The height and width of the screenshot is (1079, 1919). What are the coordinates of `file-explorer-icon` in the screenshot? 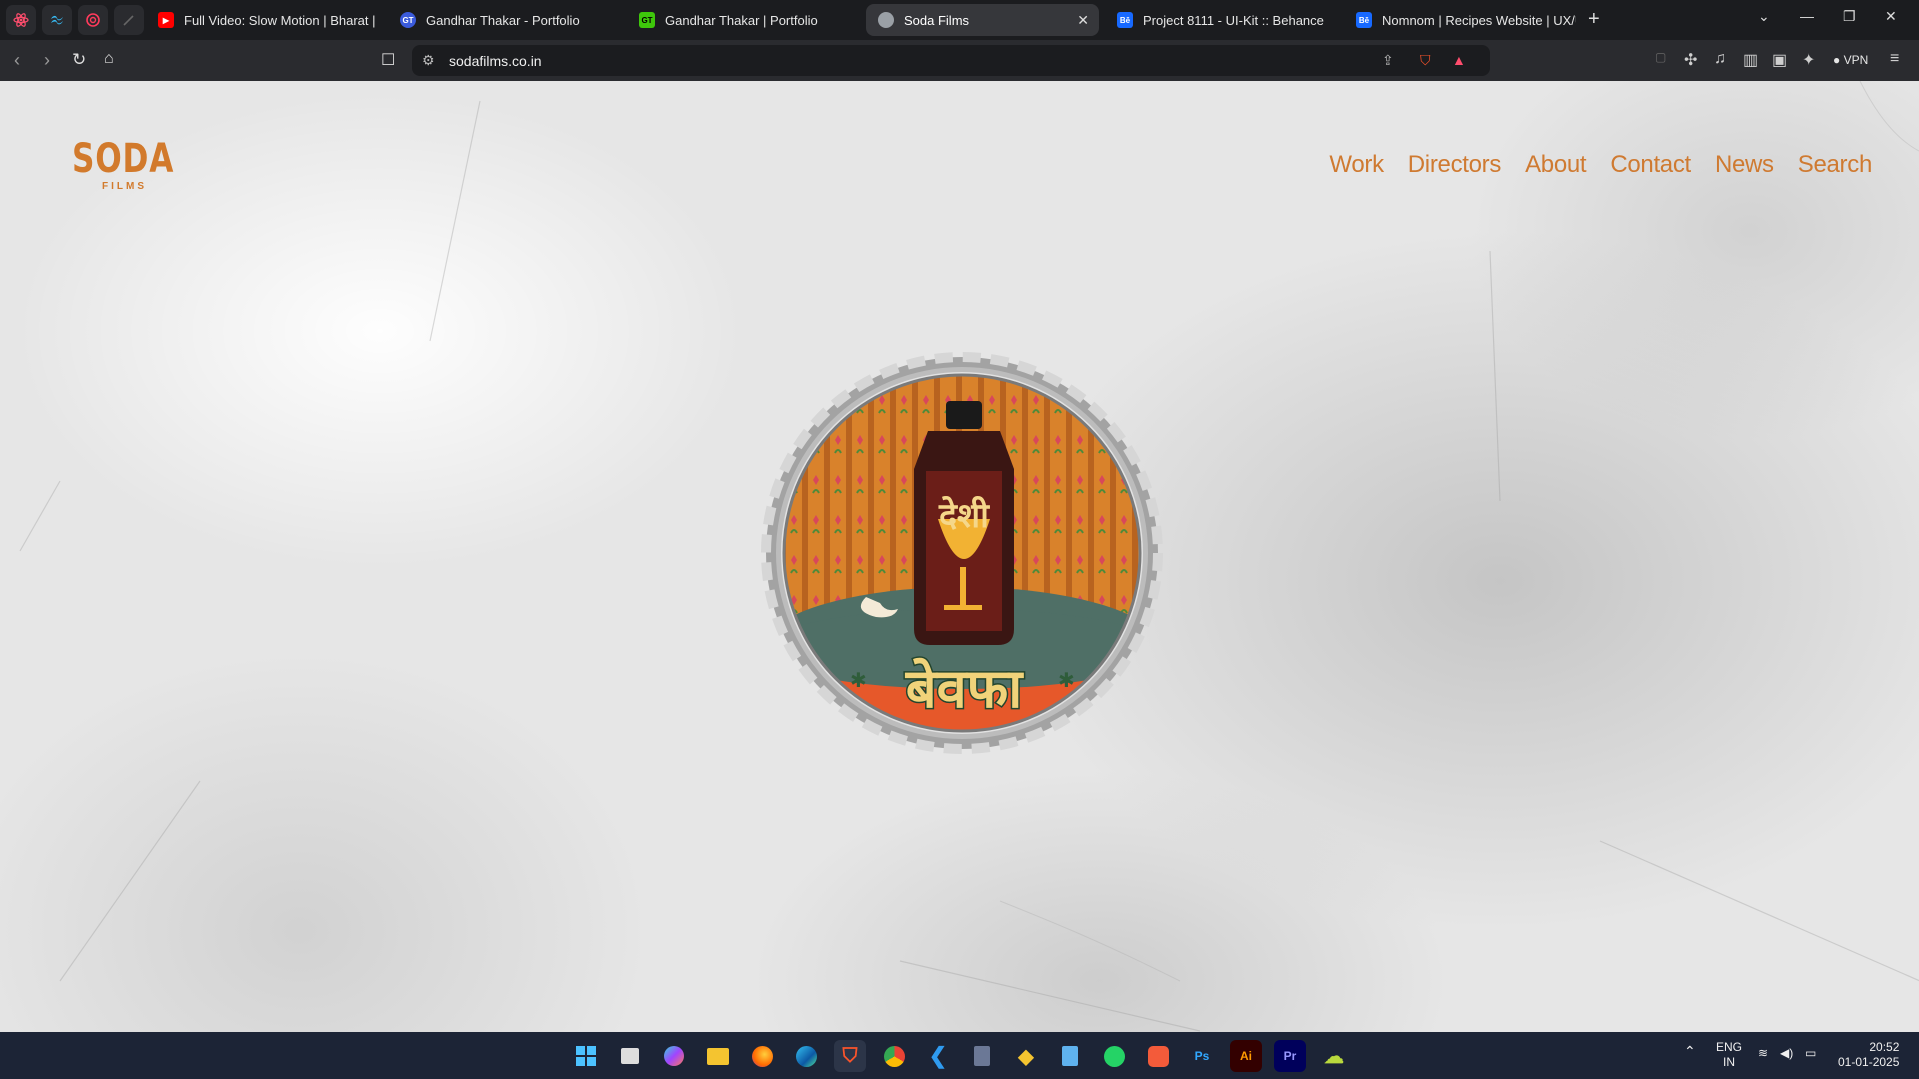 It's located at (718, 1056).